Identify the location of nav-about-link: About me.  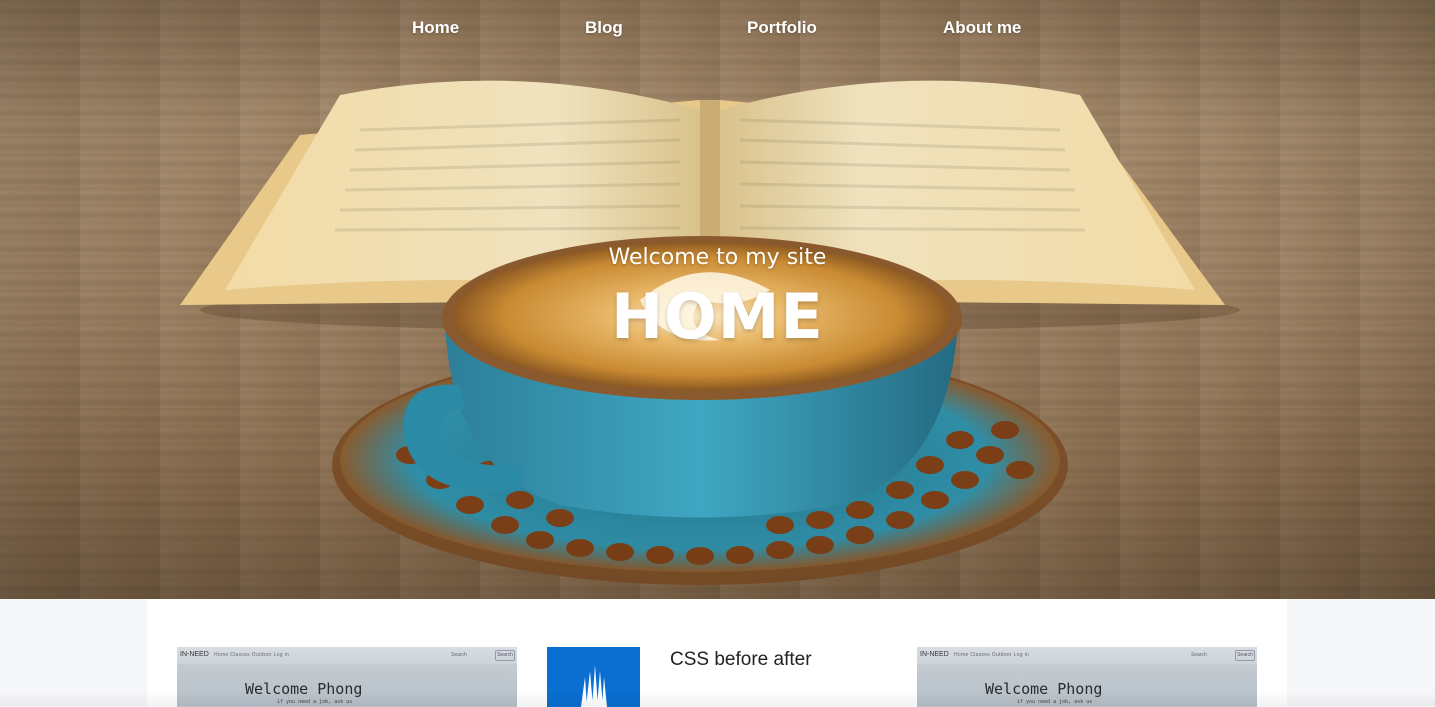
(982, 28).